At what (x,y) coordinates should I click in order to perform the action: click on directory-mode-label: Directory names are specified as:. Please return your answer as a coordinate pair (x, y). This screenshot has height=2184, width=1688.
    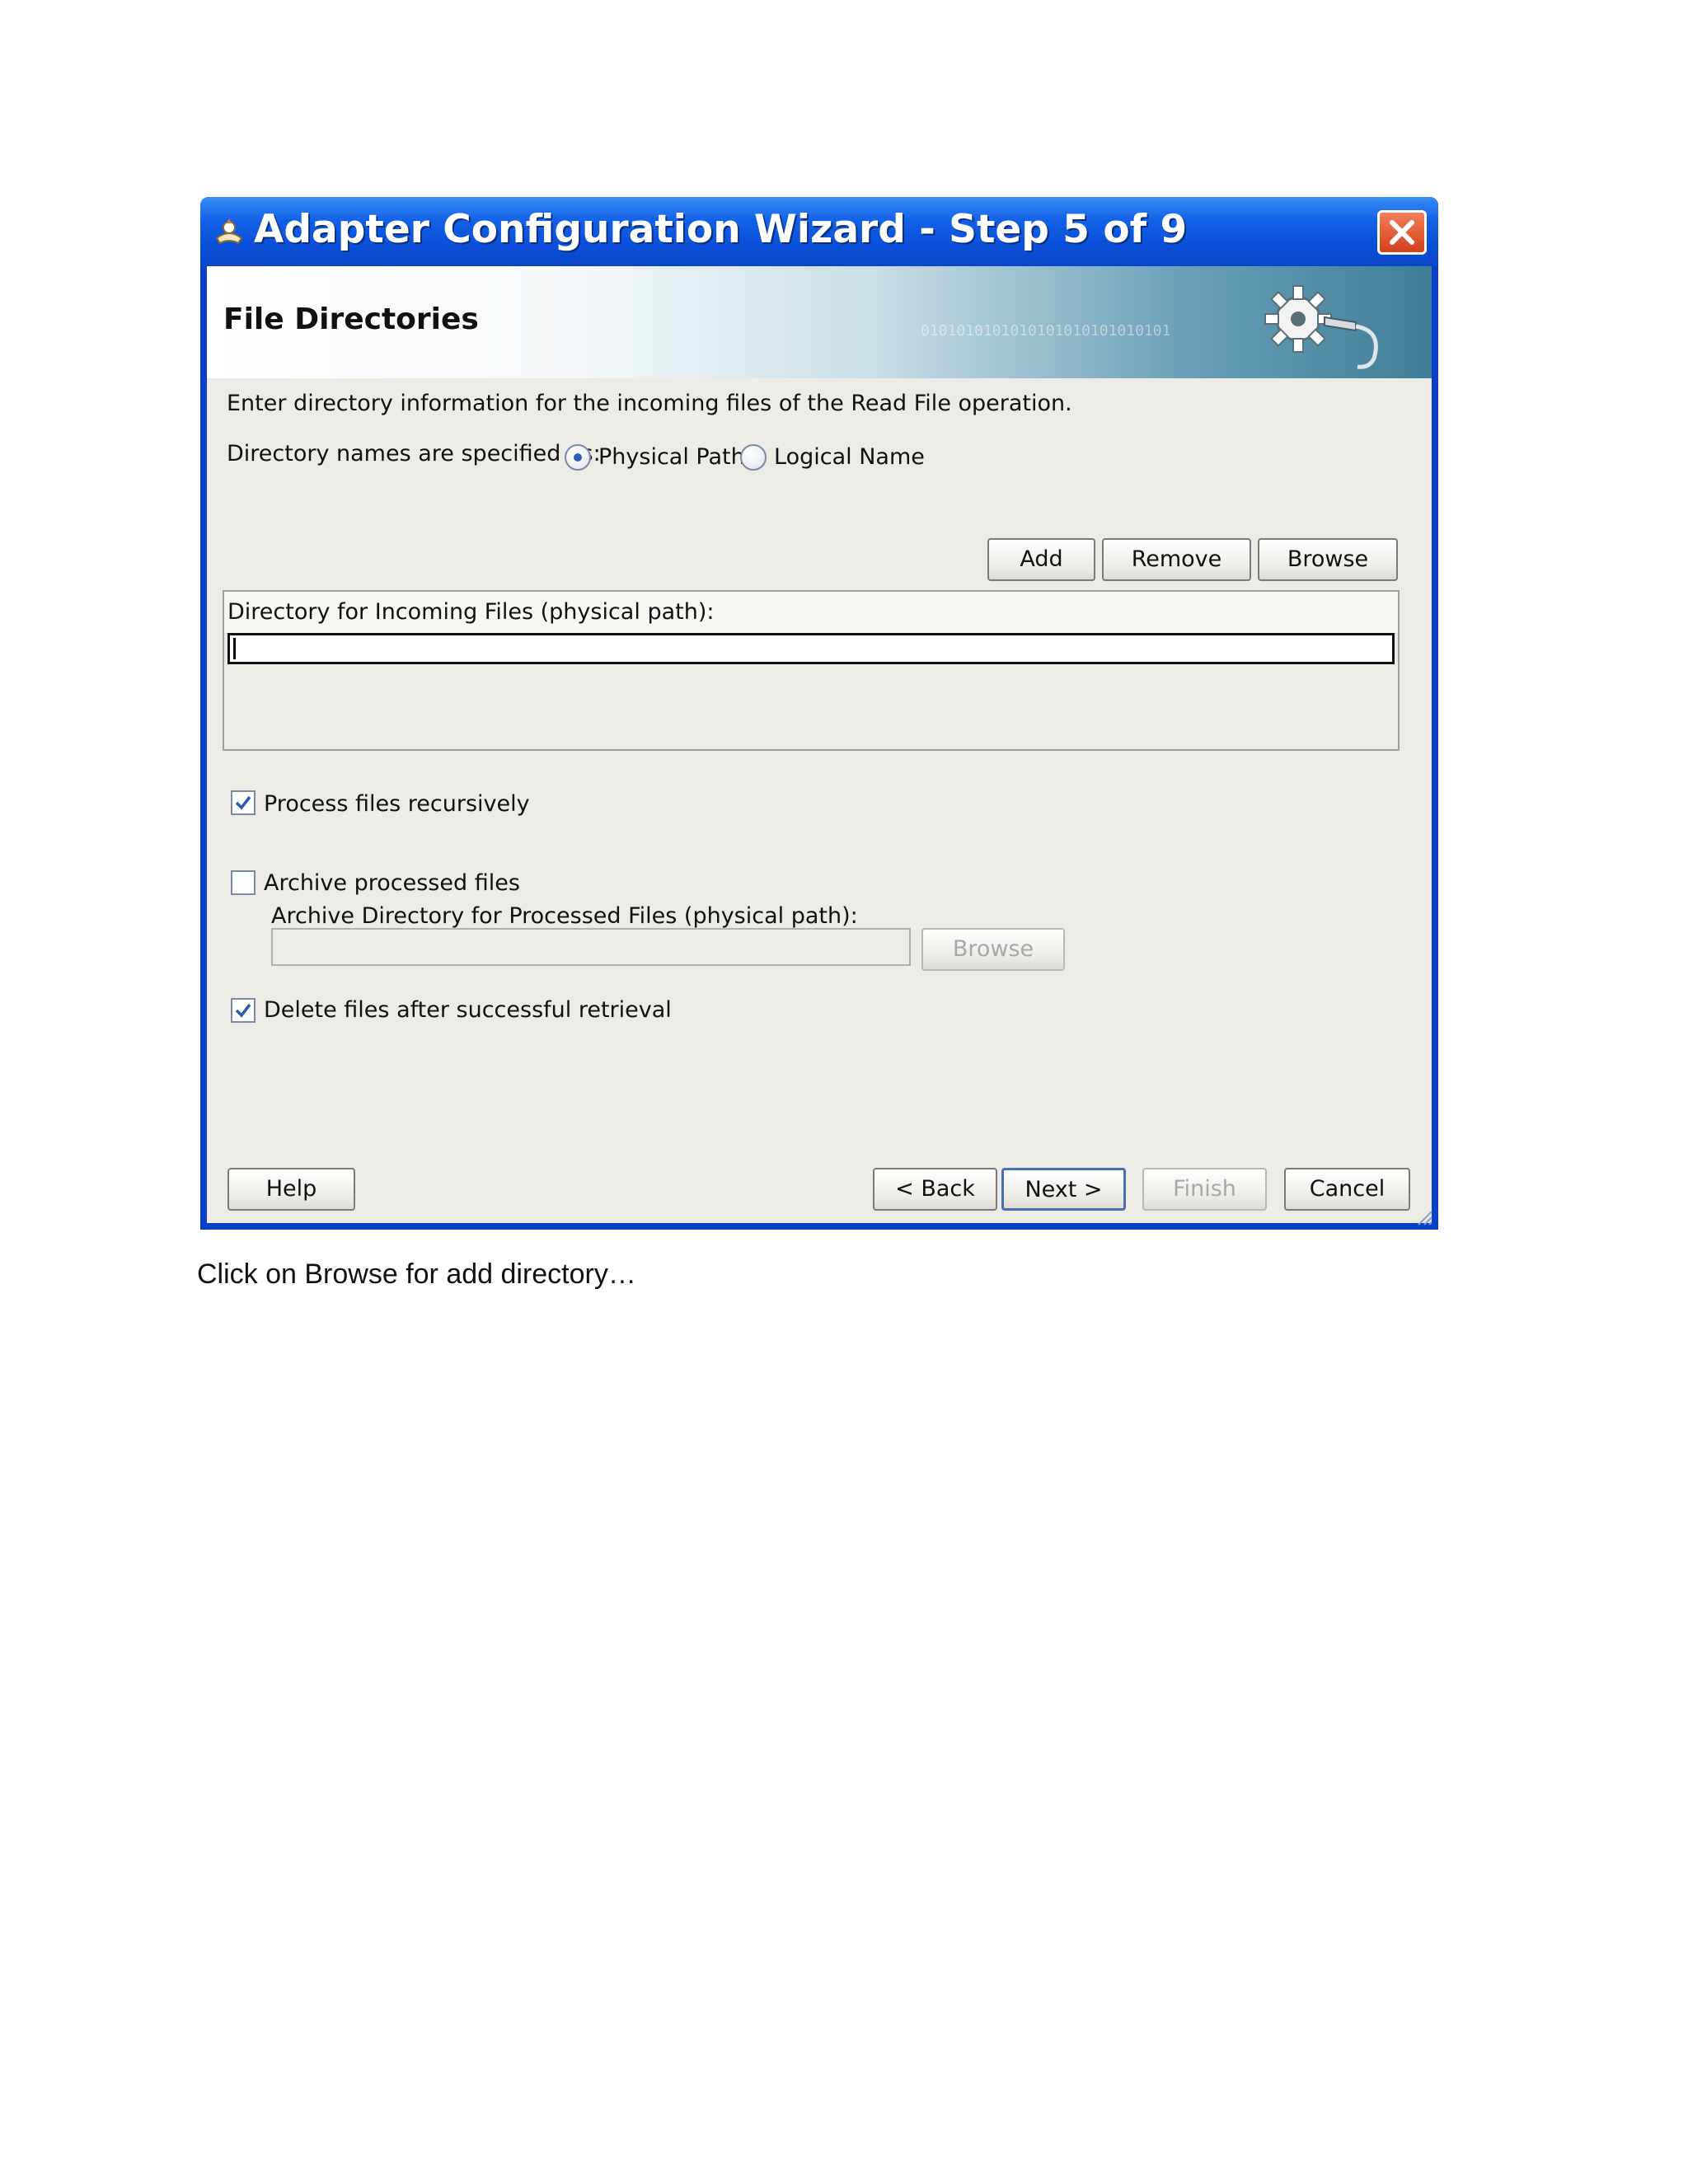
    Looking at the image, I should click on (414, 453).